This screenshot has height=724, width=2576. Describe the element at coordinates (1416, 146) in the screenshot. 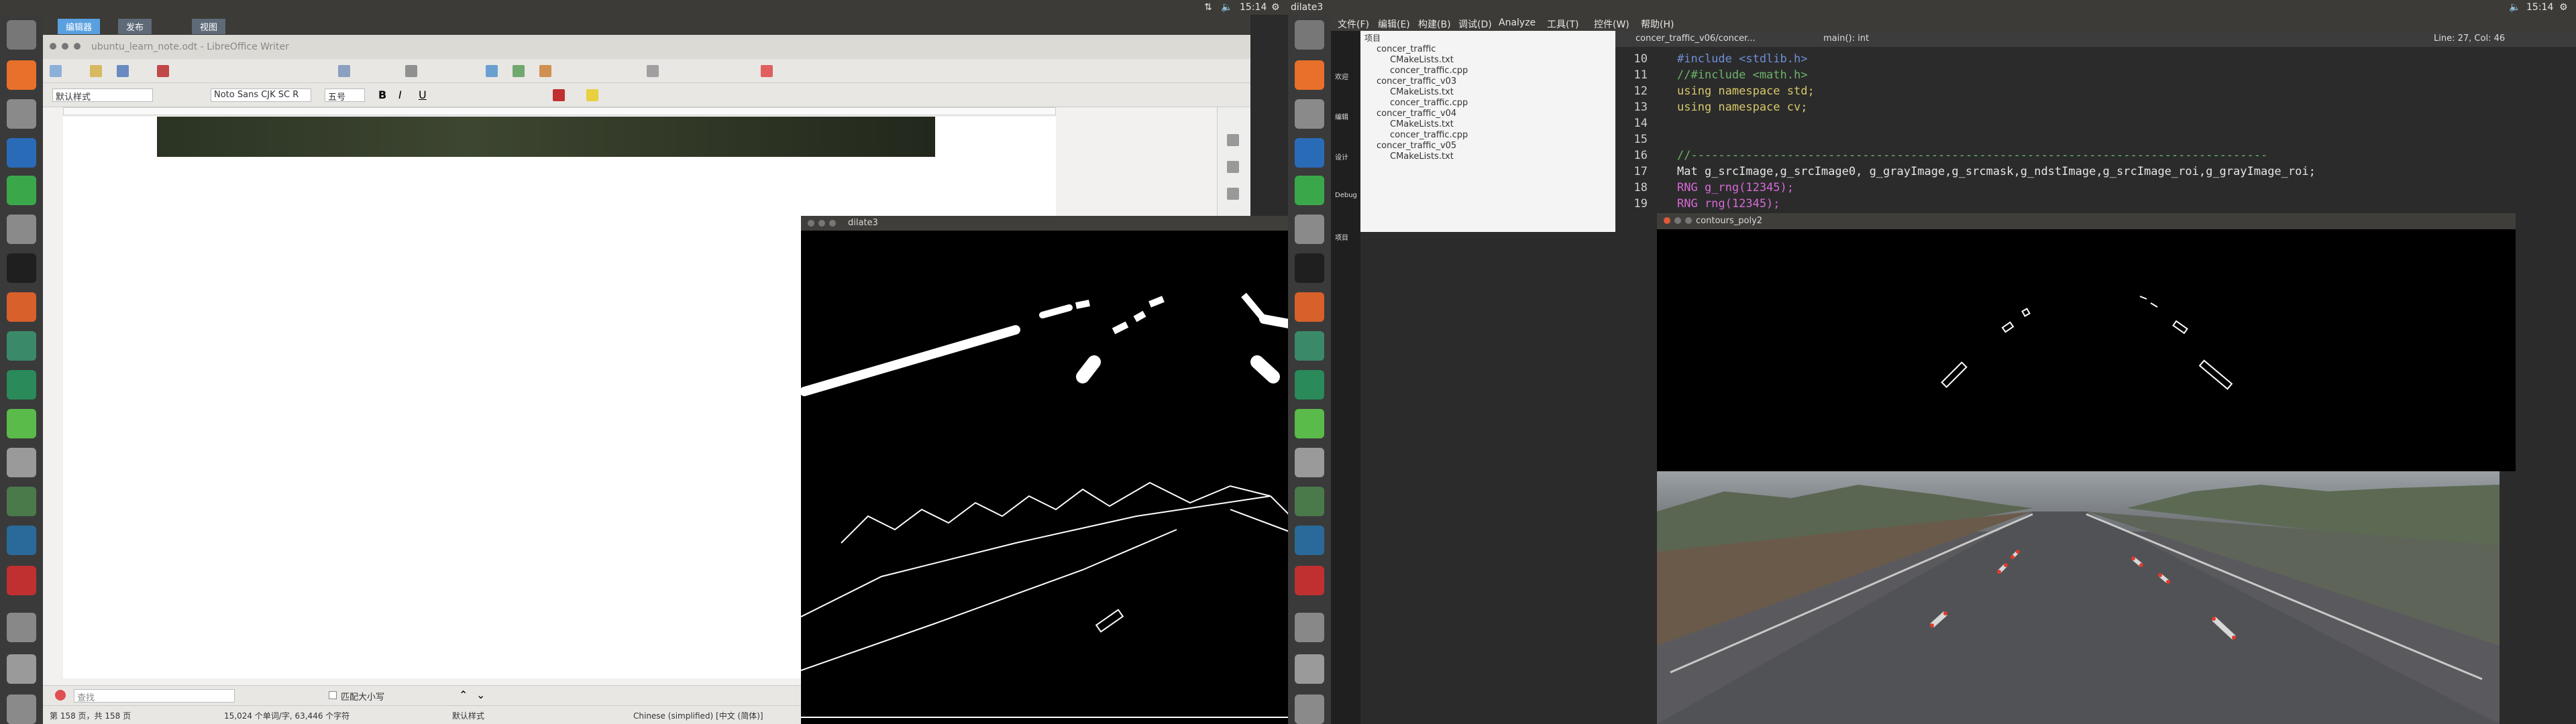

I see `tree-item: concer_traffic_v05` at that location.